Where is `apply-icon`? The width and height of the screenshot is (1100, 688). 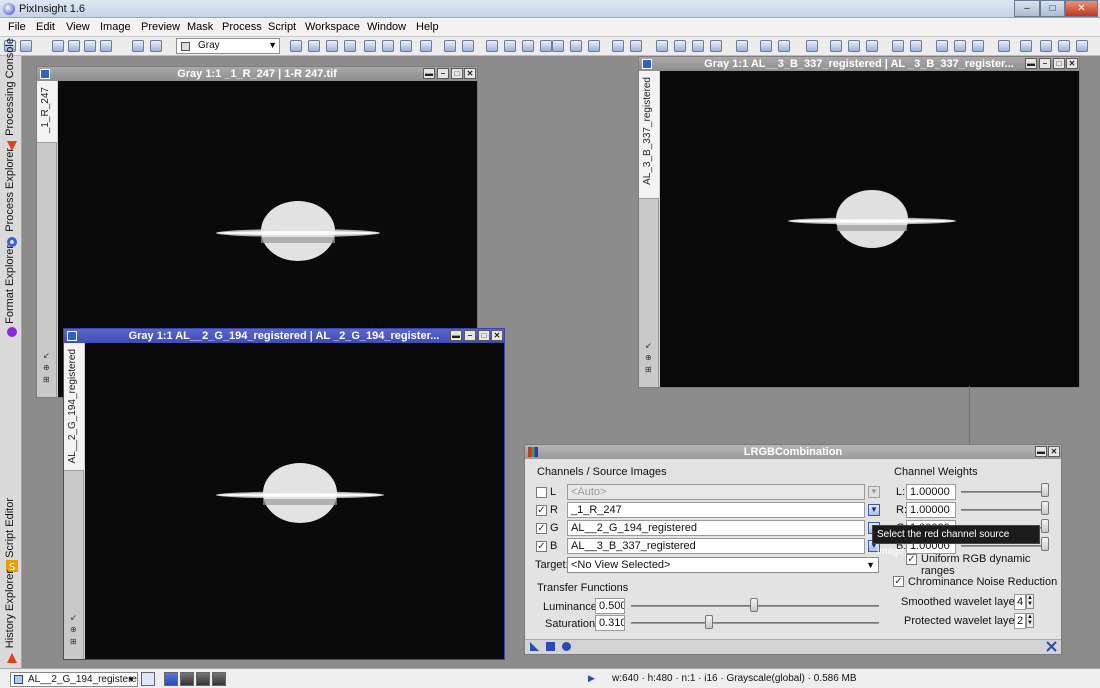
apply-icon is located at coordinates (550, 648).